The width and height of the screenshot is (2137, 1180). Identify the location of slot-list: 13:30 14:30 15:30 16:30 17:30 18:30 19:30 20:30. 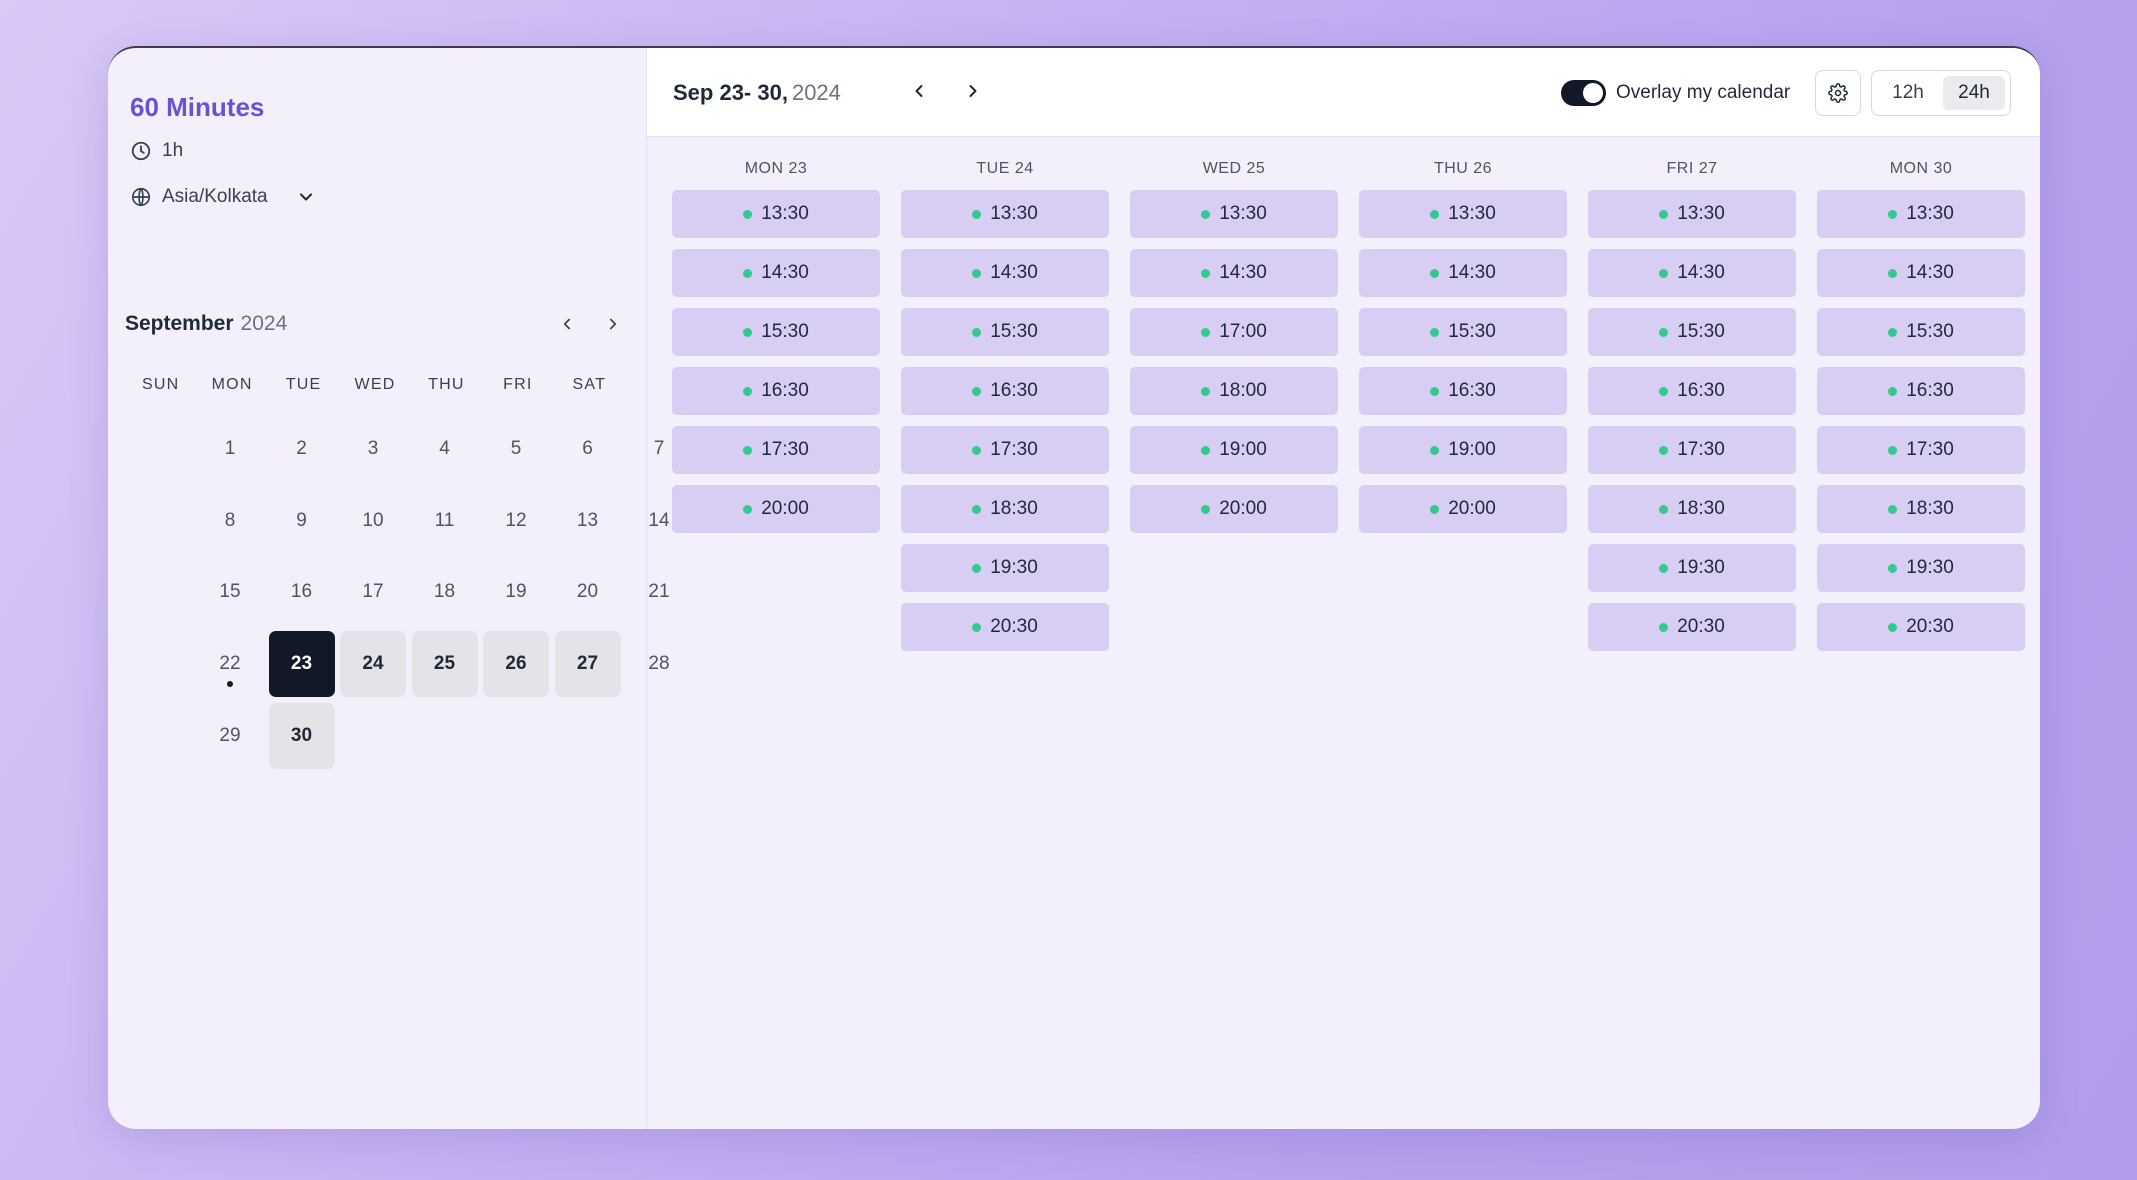
(1692, 420).